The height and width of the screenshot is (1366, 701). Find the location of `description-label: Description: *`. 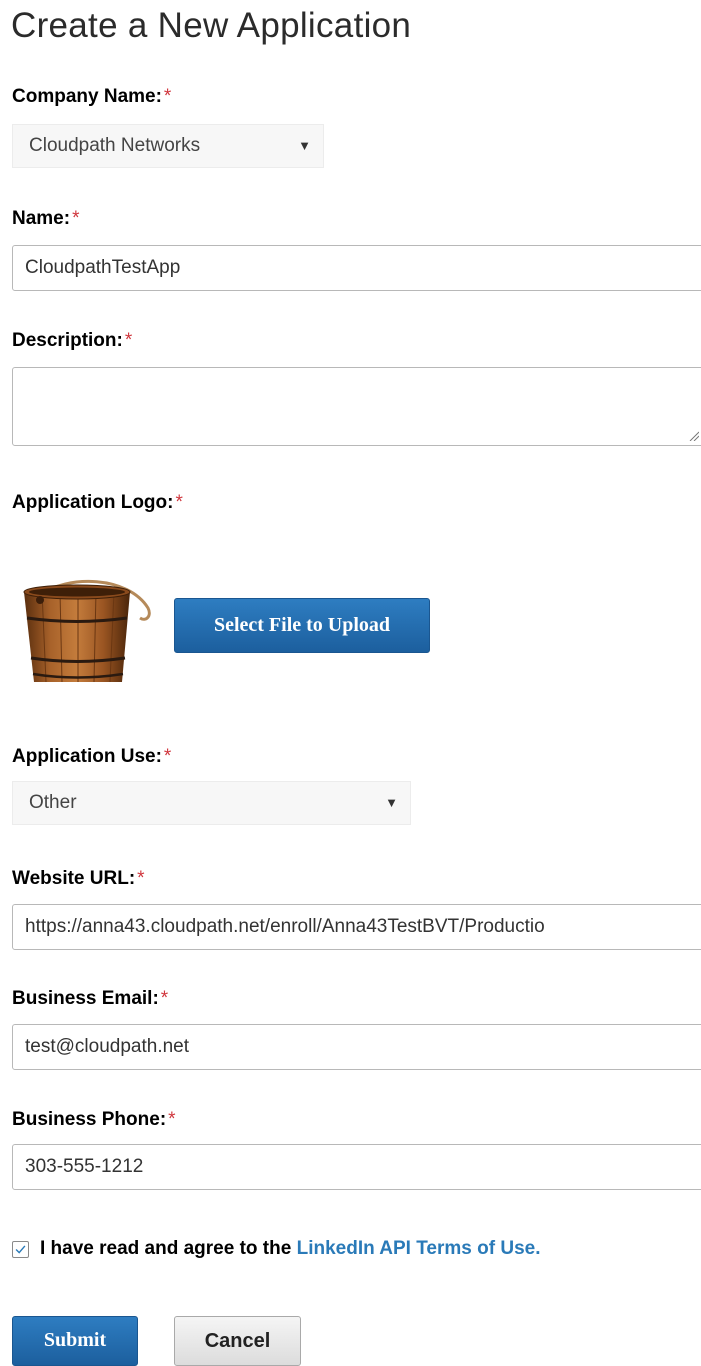

description-label: Description: * is located at coordinates (72, 341).